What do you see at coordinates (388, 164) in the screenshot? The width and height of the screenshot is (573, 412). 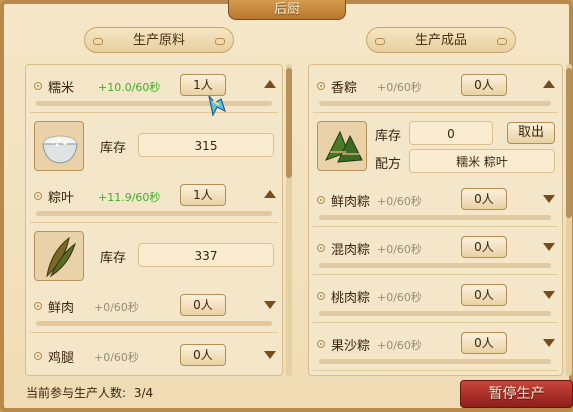 I see `recipe-label: 配方` at bounding box center [388, 164].